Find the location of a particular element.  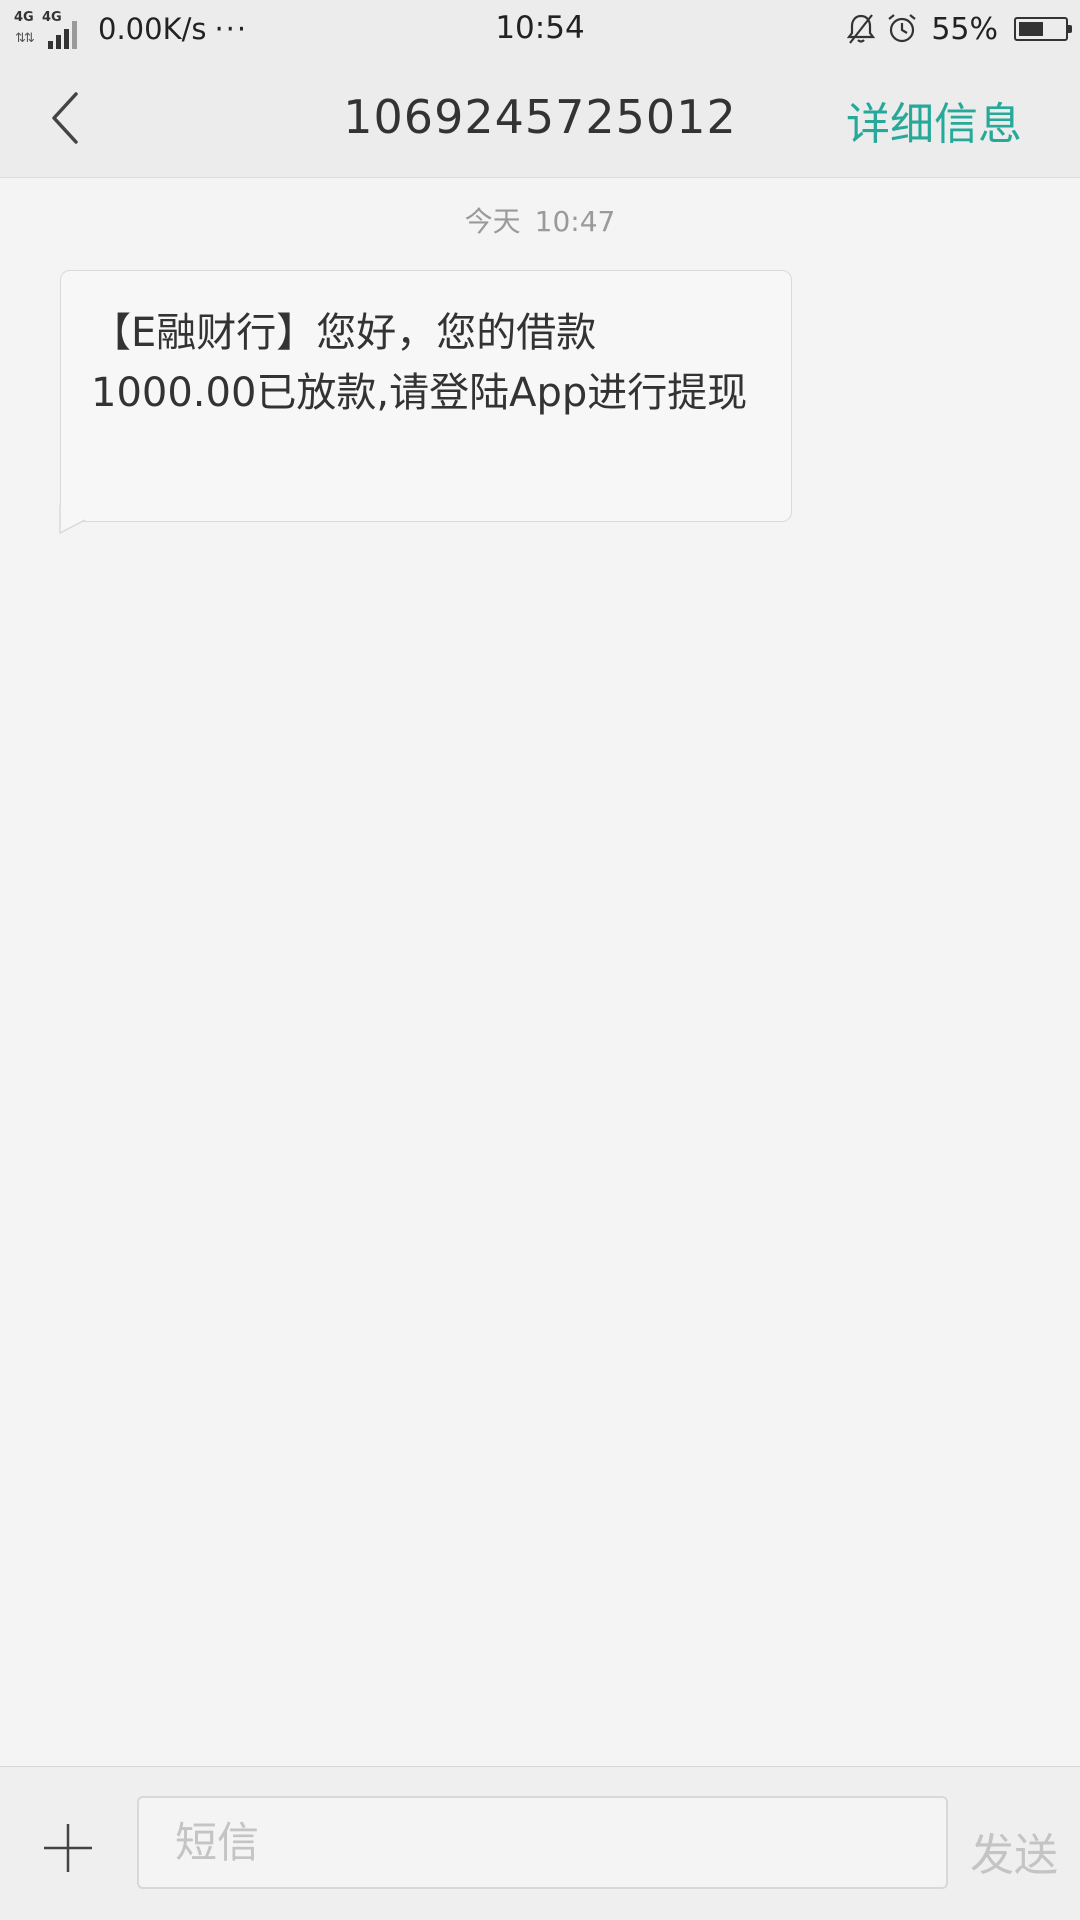

message-input is located at coordinates (542, 1842).